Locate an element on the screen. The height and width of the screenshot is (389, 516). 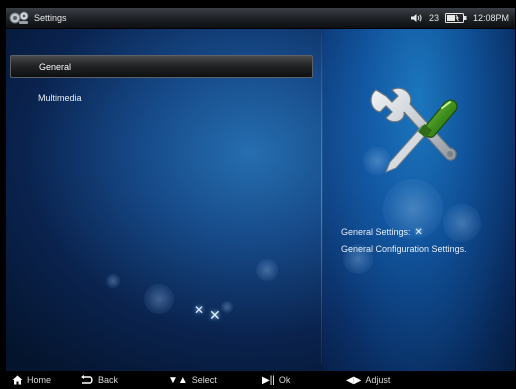
play-pause-icon: ▶|| is located at coordinates (268, 380).